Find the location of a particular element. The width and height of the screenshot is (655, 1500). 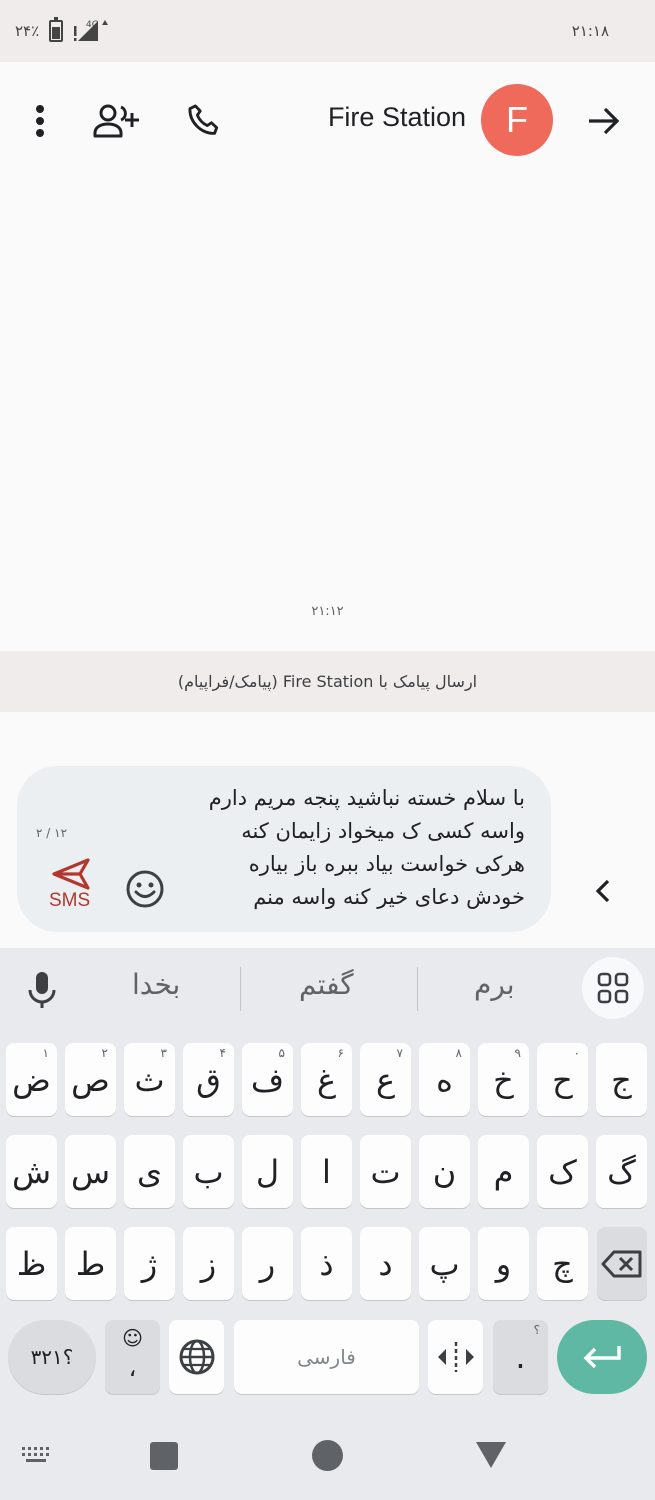

letter-key: س is located at coordinates (90, 1171).